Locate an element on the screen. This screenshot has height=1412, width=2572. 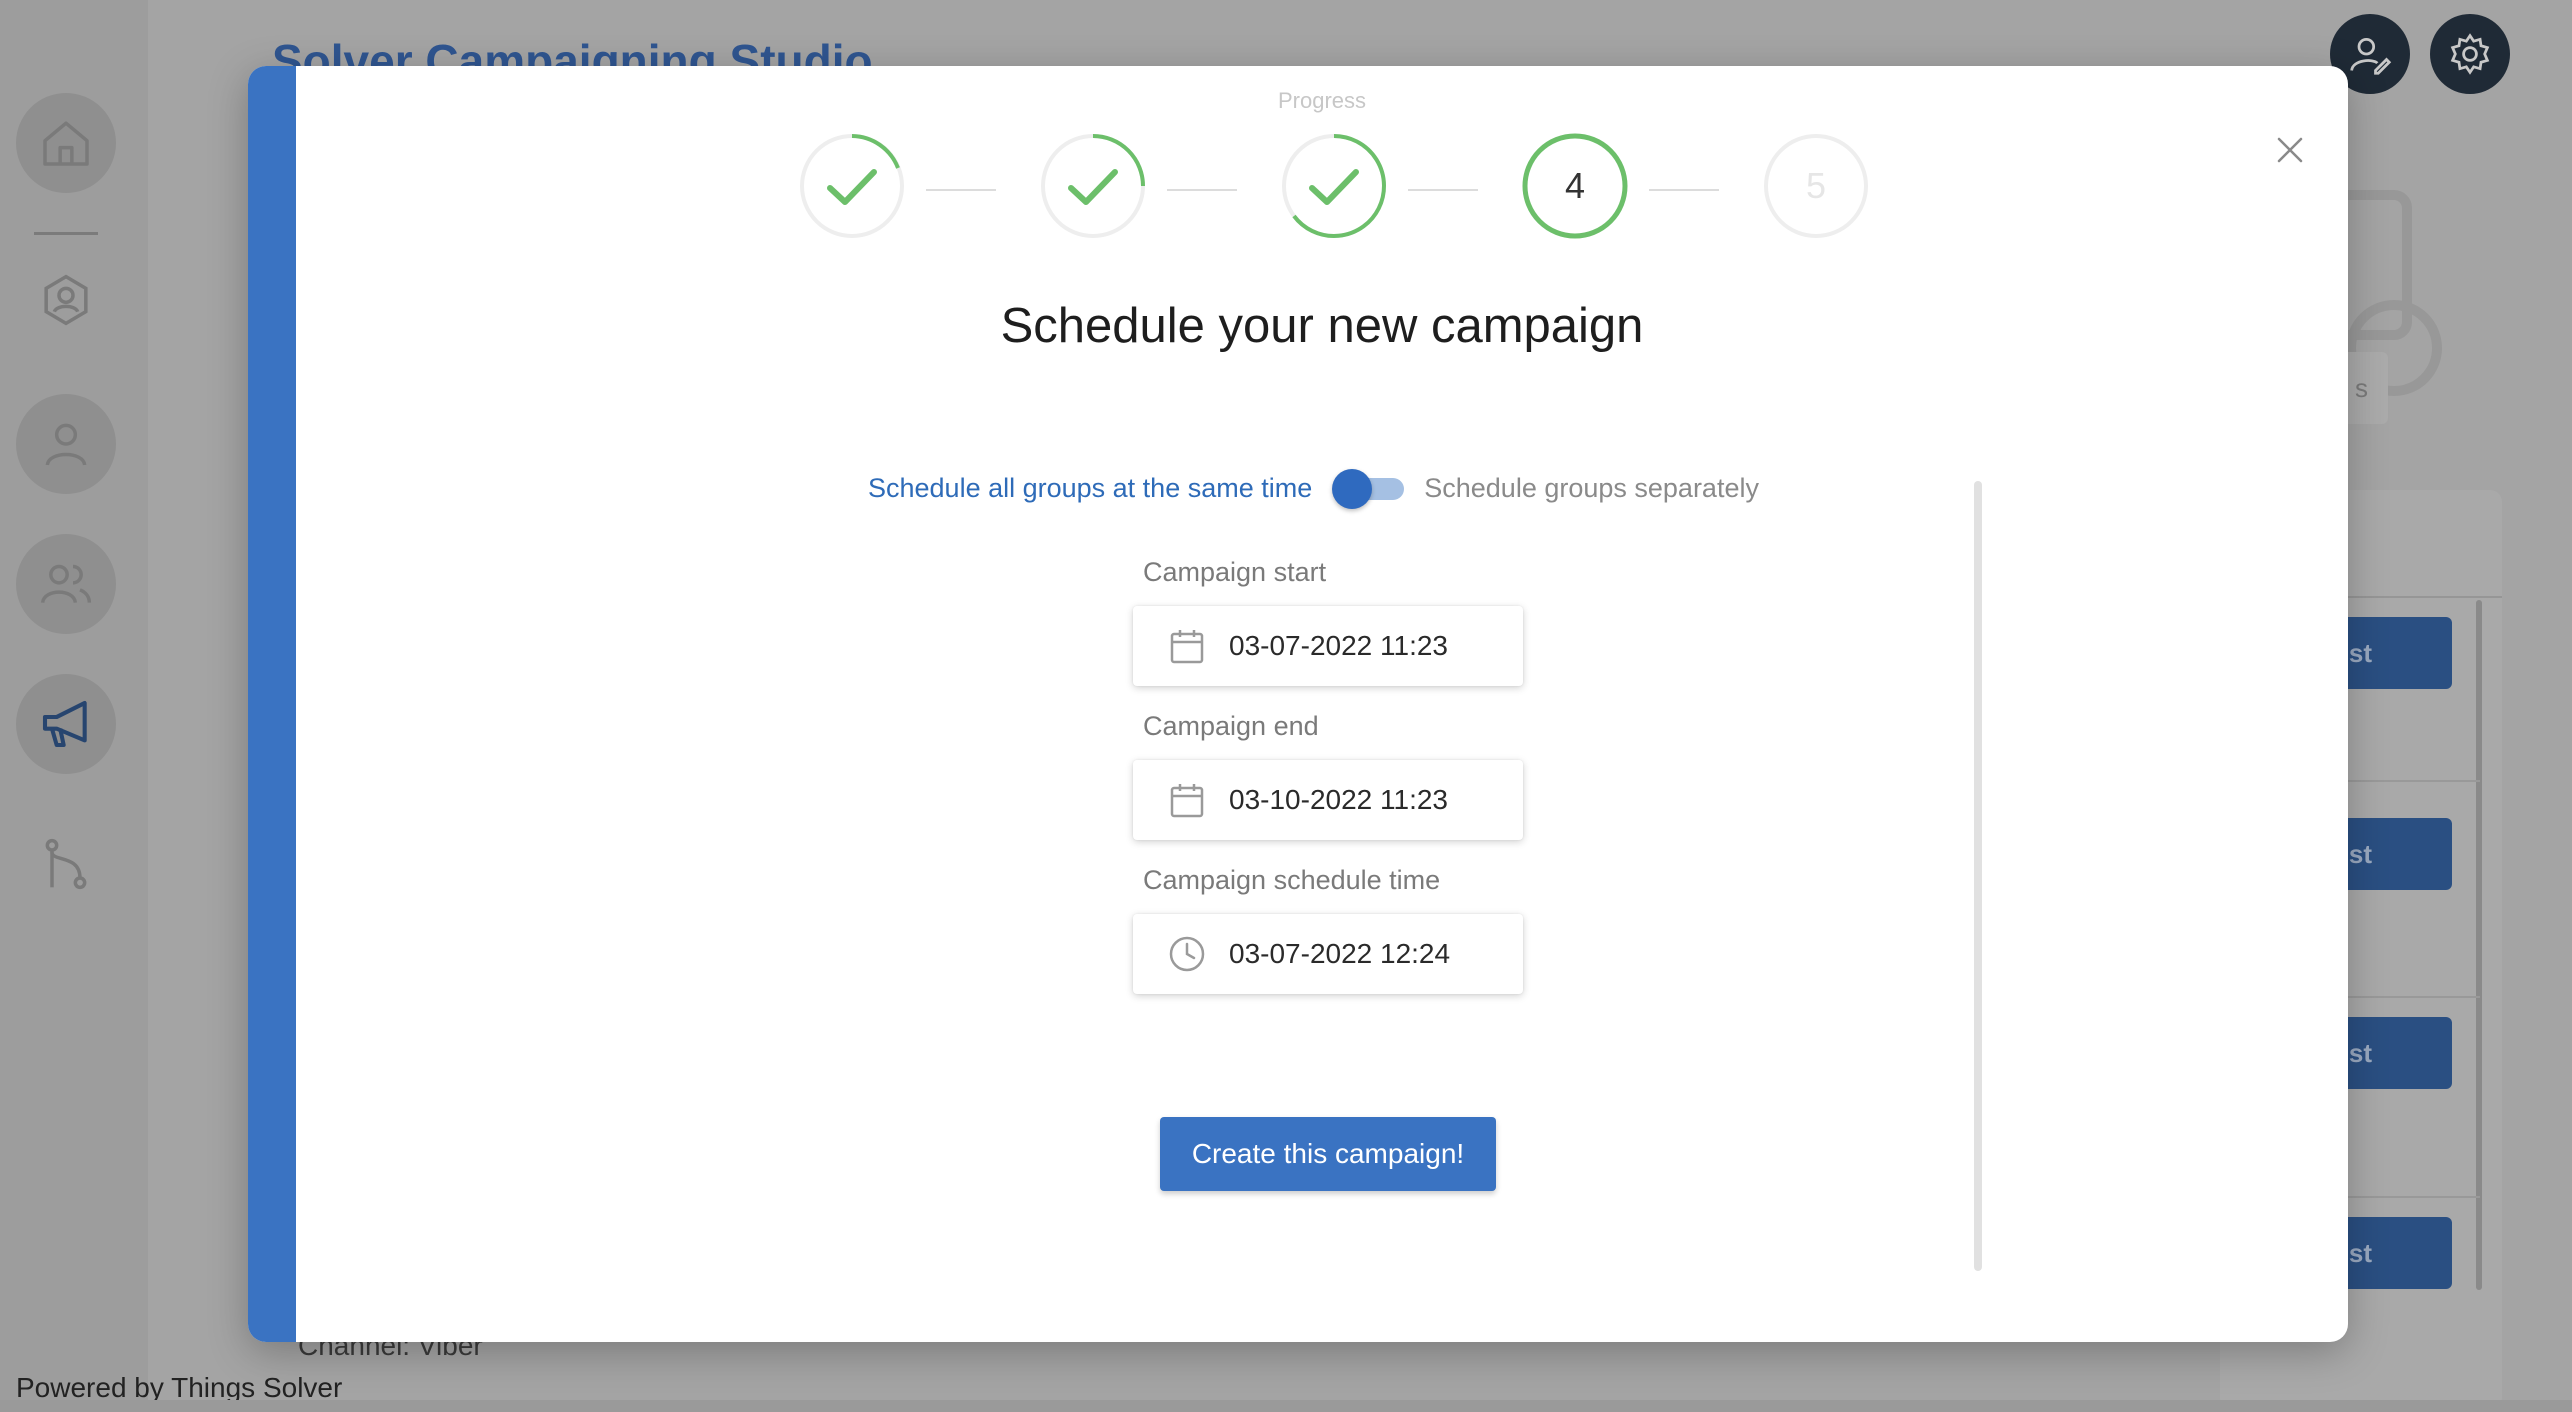
progress-step-4: 4 is located at coordinates (1575, 186).